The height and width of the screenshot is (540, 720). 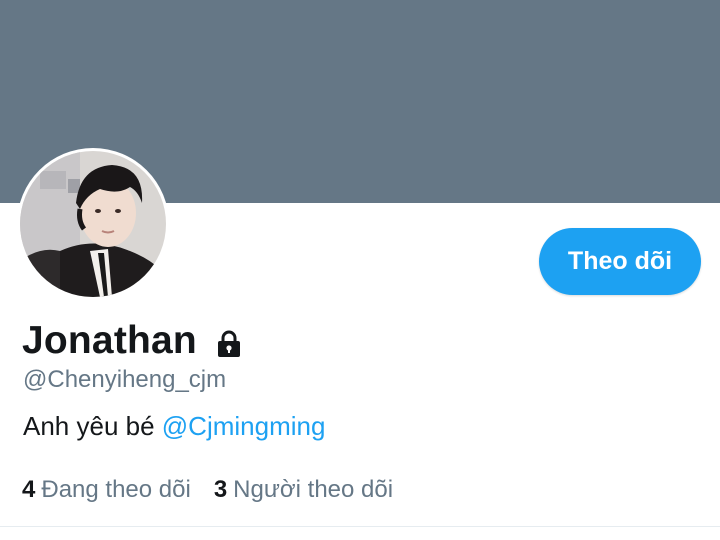 What do you see at coordinates (228, 343) in the screenshot?
I see `lock-icon` at bounding box center [228, 343].